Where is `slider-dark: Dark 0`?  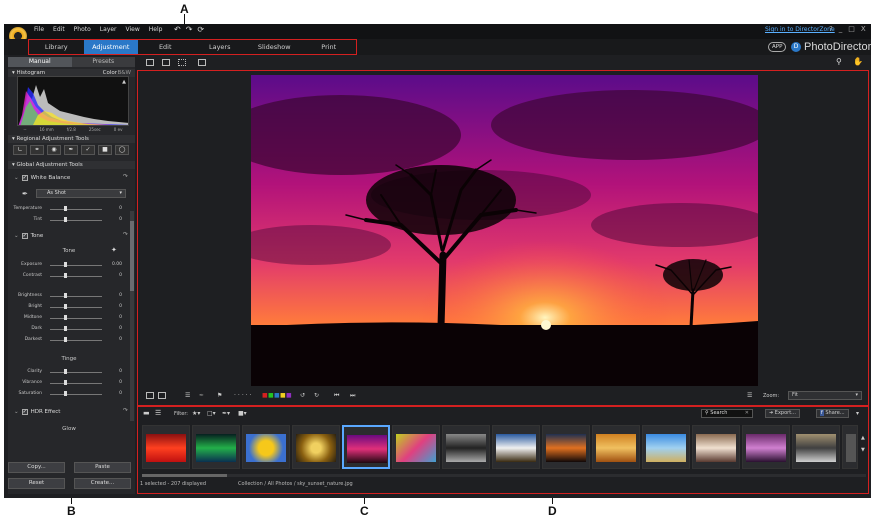 slider-dark: Dark 0 is located at coordinates (68, 329).